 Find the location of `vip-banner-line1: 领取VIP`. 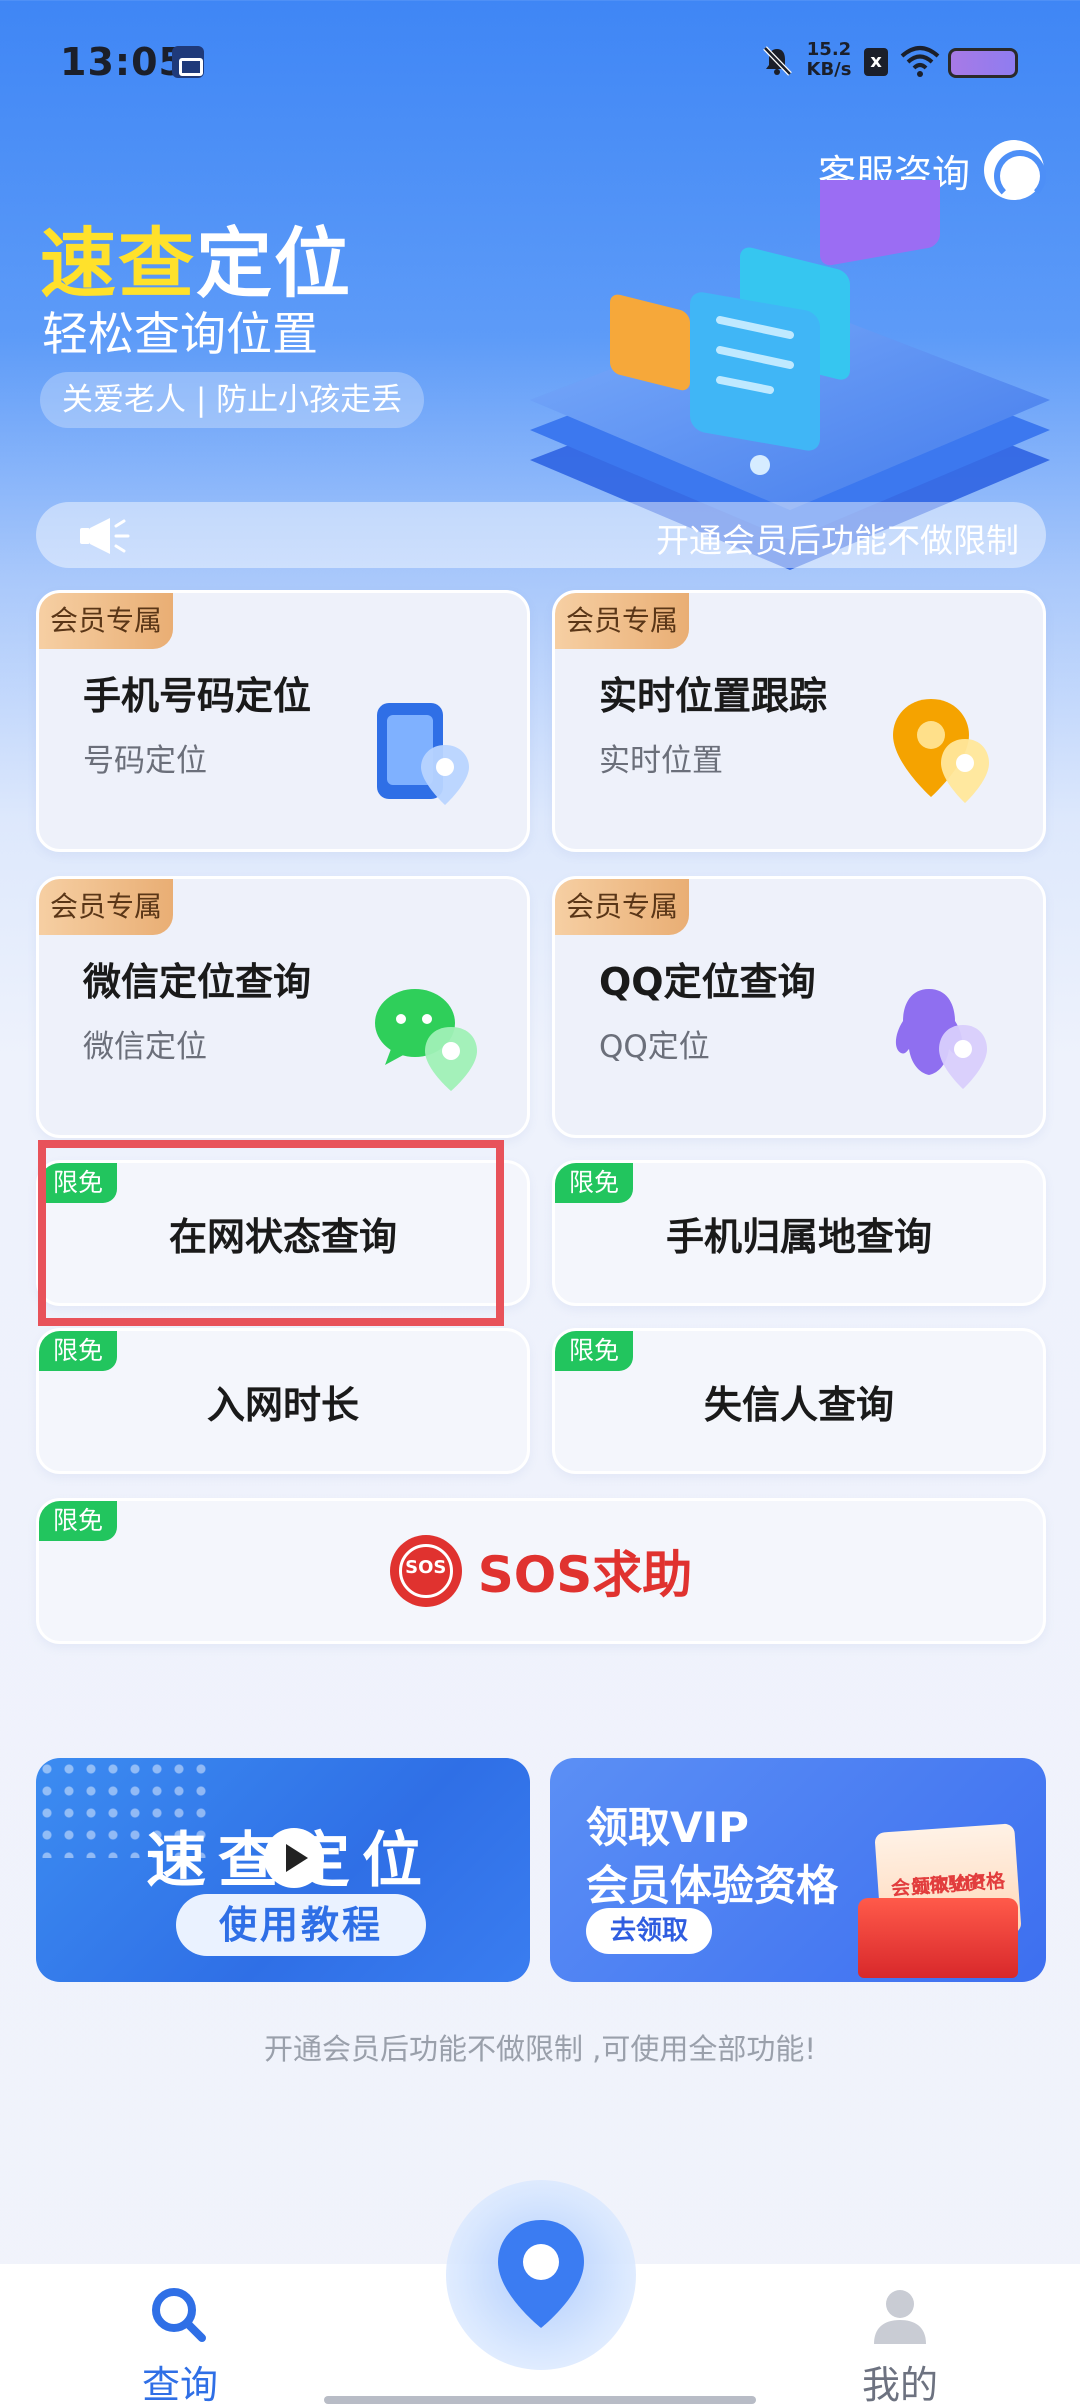

vip-banner-line1: 领取VIP is located at coordinates (667, 1827).